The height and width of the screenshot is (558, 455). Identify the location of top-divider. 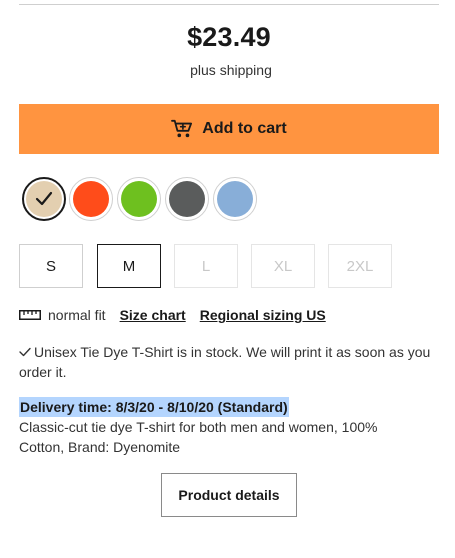
(229, 4).